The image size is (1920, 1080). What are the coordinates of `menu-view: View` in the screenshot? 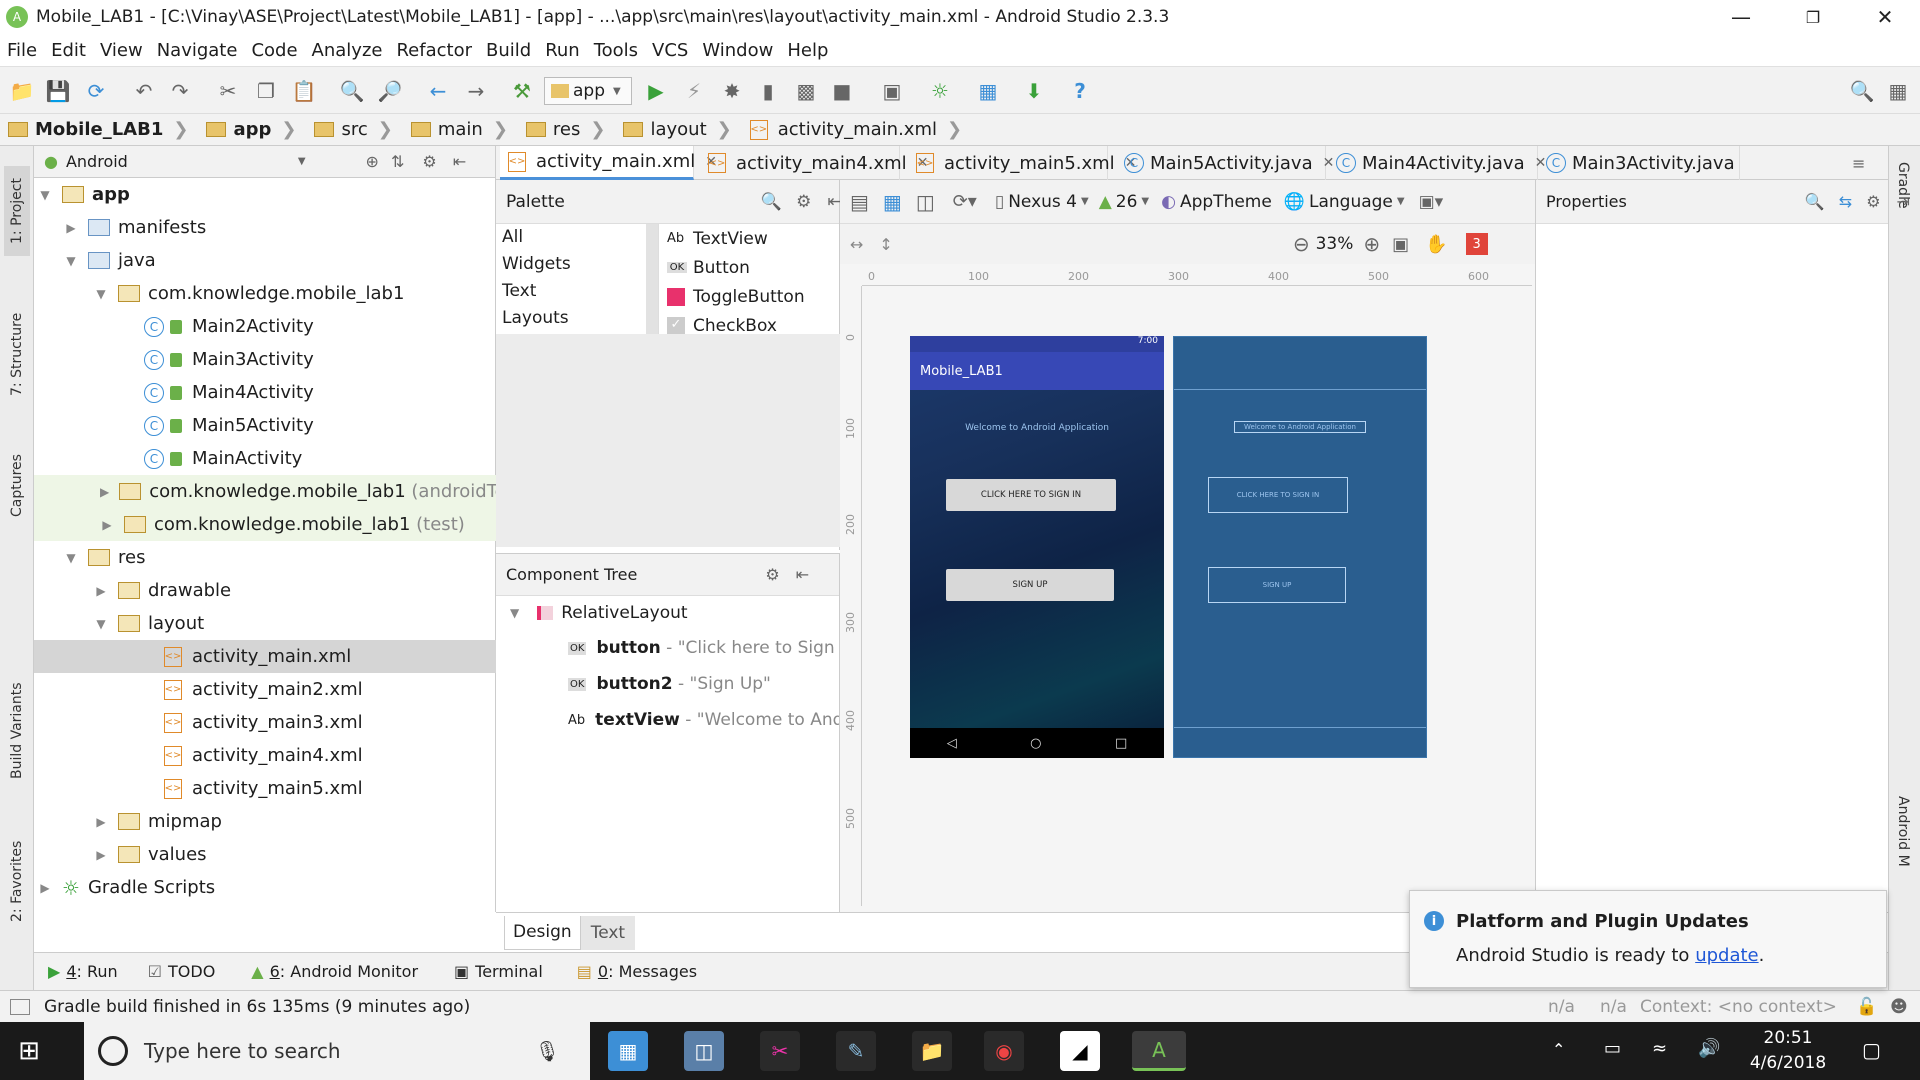 It's located at (121, 50).